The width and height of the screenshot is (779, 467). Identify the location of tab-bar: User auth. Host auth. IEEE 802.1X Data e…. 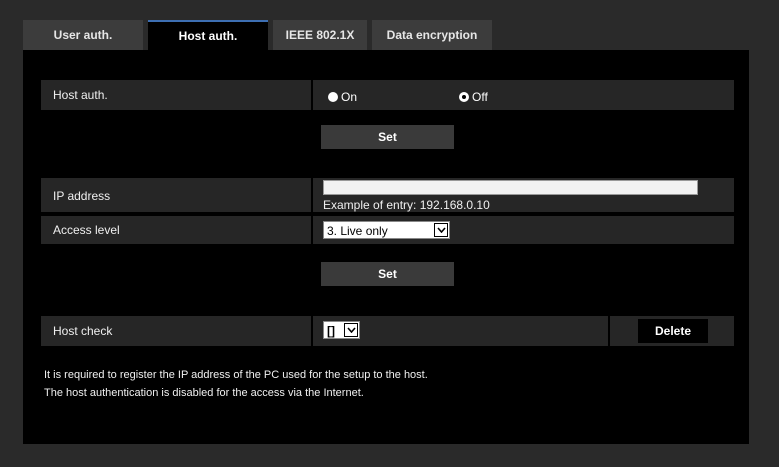
(260, 35).